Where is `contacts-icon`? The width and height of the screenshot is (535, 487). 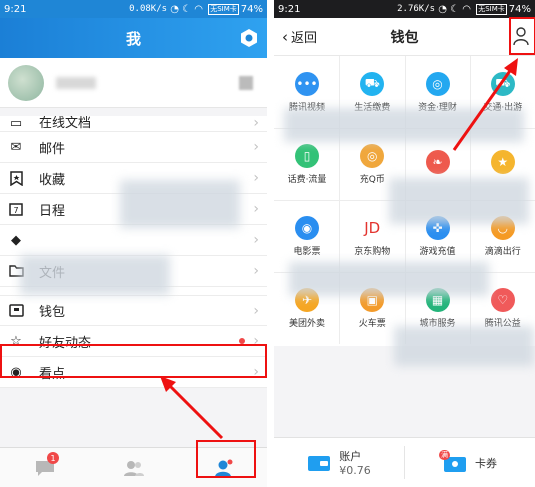
contacts-icon is located at coordinates (133, 468).